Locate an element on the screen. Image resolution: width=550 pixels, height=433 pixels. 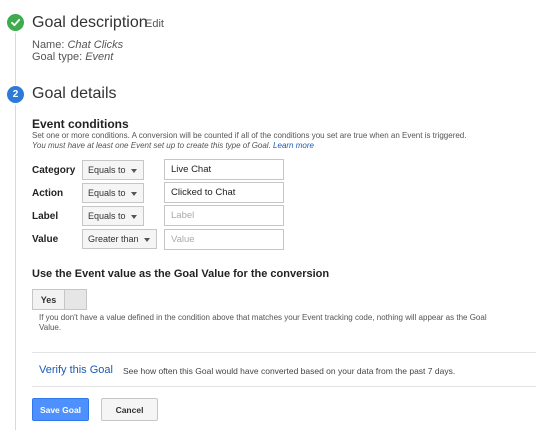
category-operator-select: Equals to is located at coordinates (113, 170).